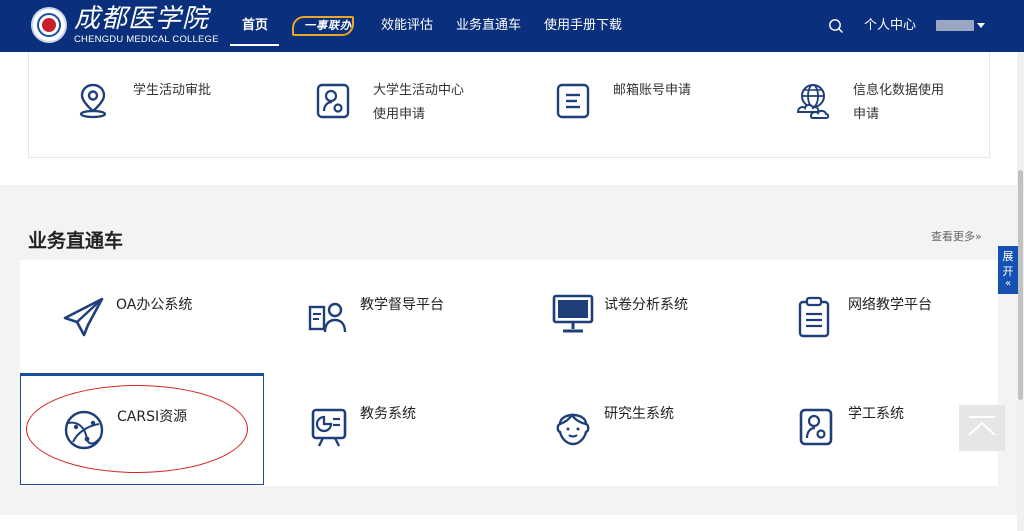  Describe the element at coordinates (388, 414) in the screenshot. I see `service-label: 教务系统` at that location.